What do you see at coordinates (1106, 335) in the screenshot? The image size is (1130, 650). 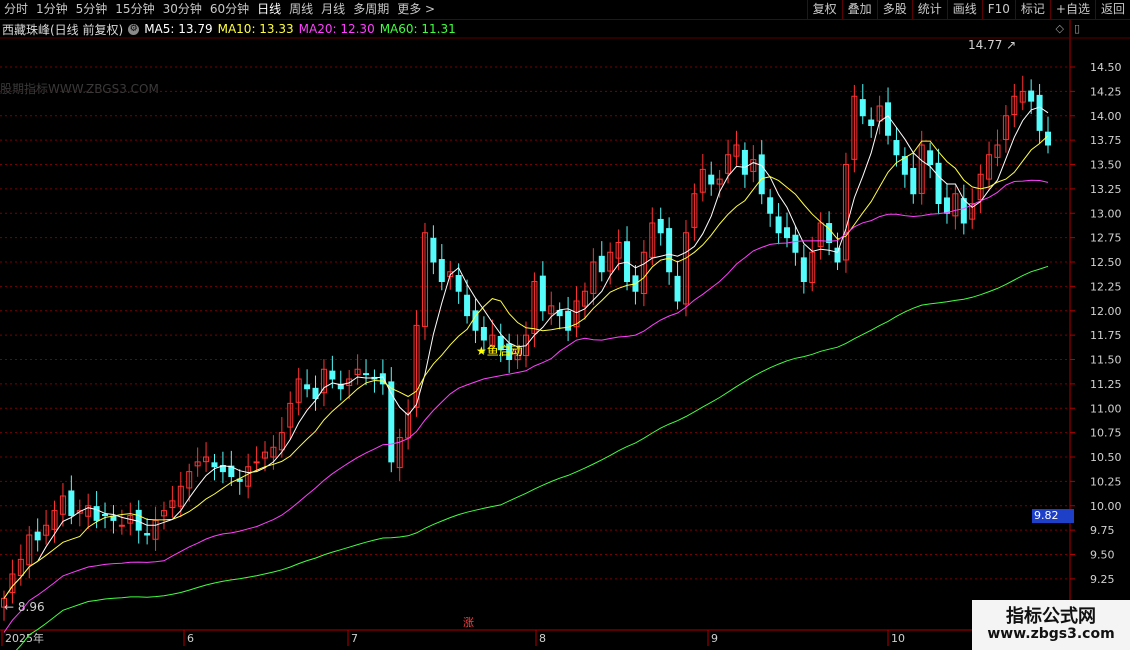 I see `y-tick-label-11: 11.75` at bounding box center [1106, 335].